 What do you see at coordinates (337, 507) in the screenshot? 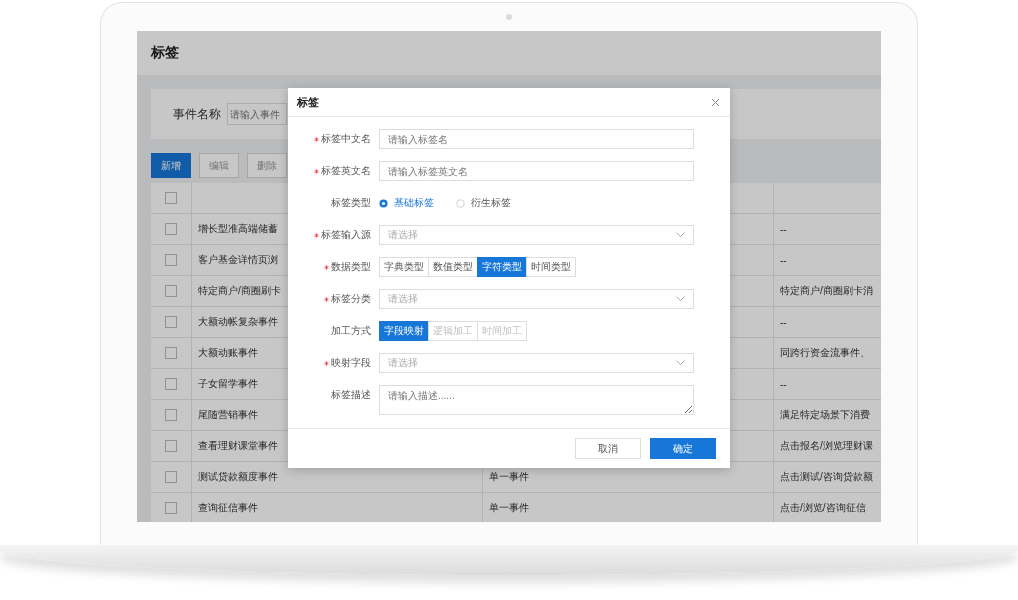
I see `table-cell: 查询征信事件` at bounding box center [337, 507].